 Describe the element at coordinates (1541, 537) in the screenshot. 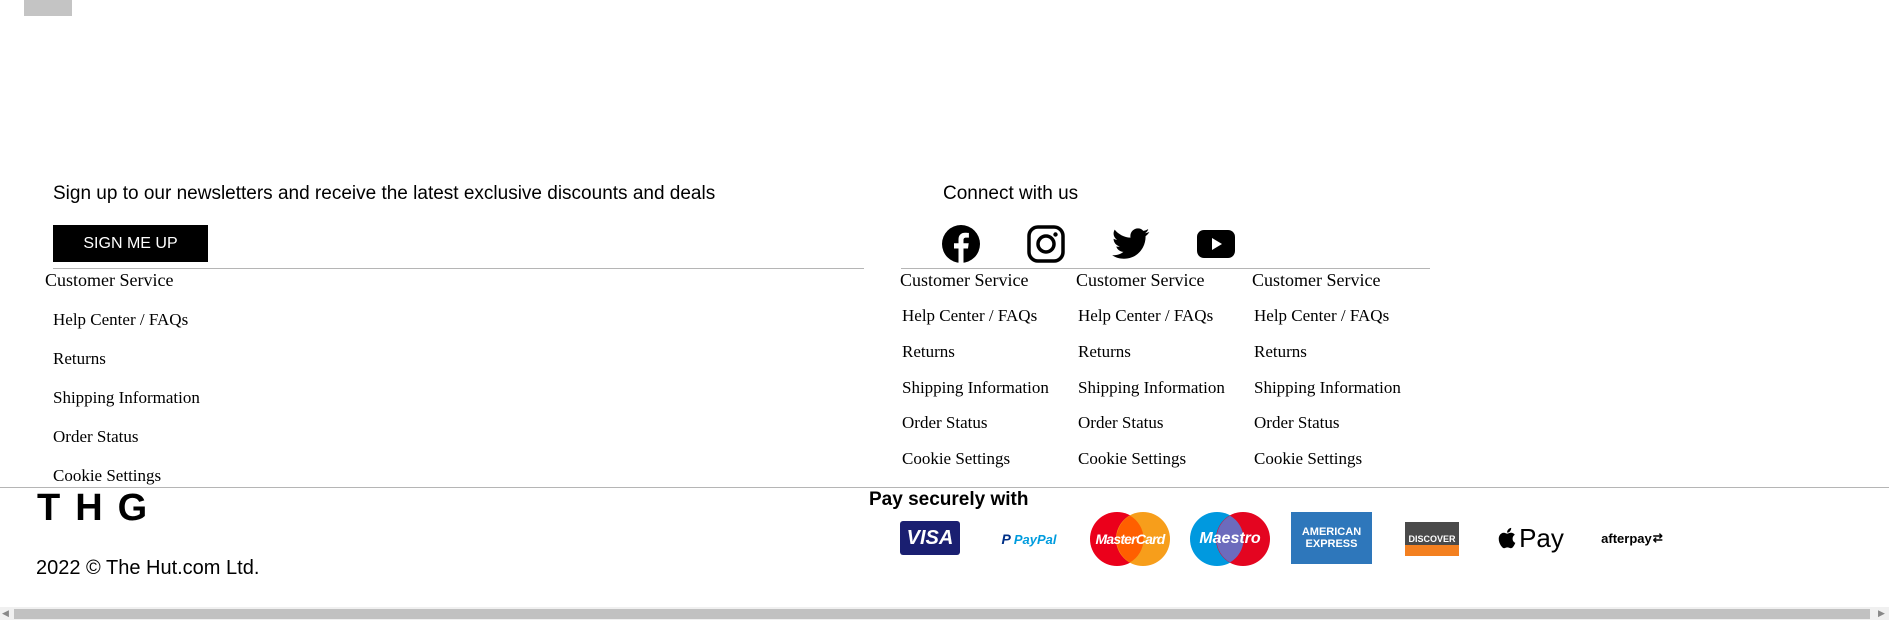

I see `applepay-label: Pay` at that location.